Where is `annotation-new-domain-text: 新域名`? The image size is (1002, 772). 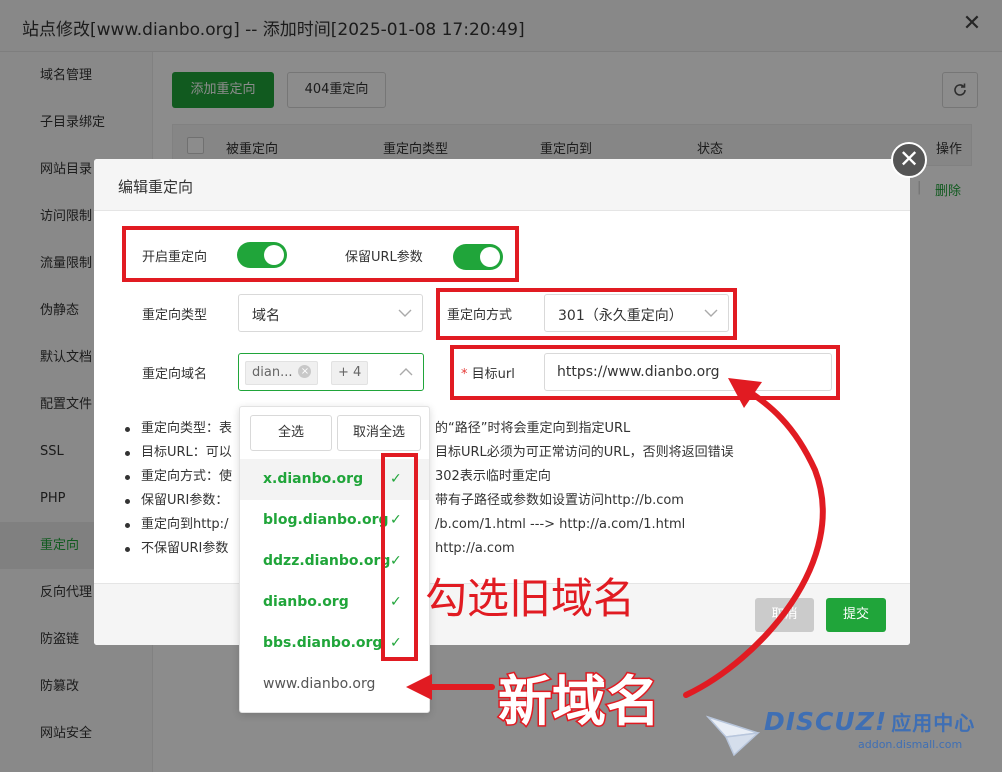
annotation-new-domain-text: 新域名 is located at coordinates (579, 701).